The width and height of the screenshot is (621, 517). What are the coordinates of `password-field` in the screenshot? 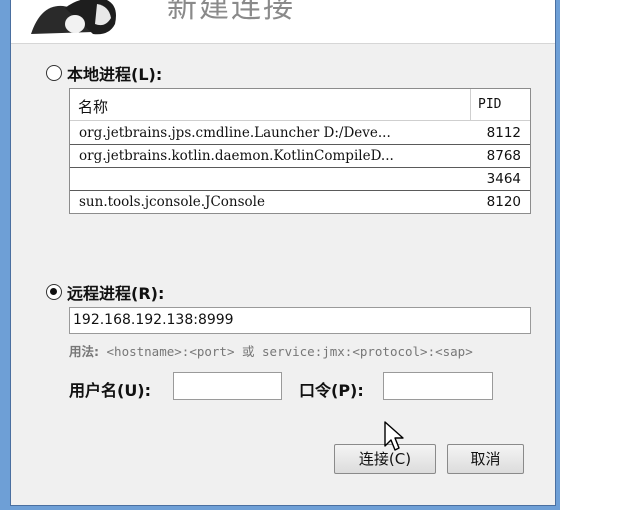 It's located at (438, 386).